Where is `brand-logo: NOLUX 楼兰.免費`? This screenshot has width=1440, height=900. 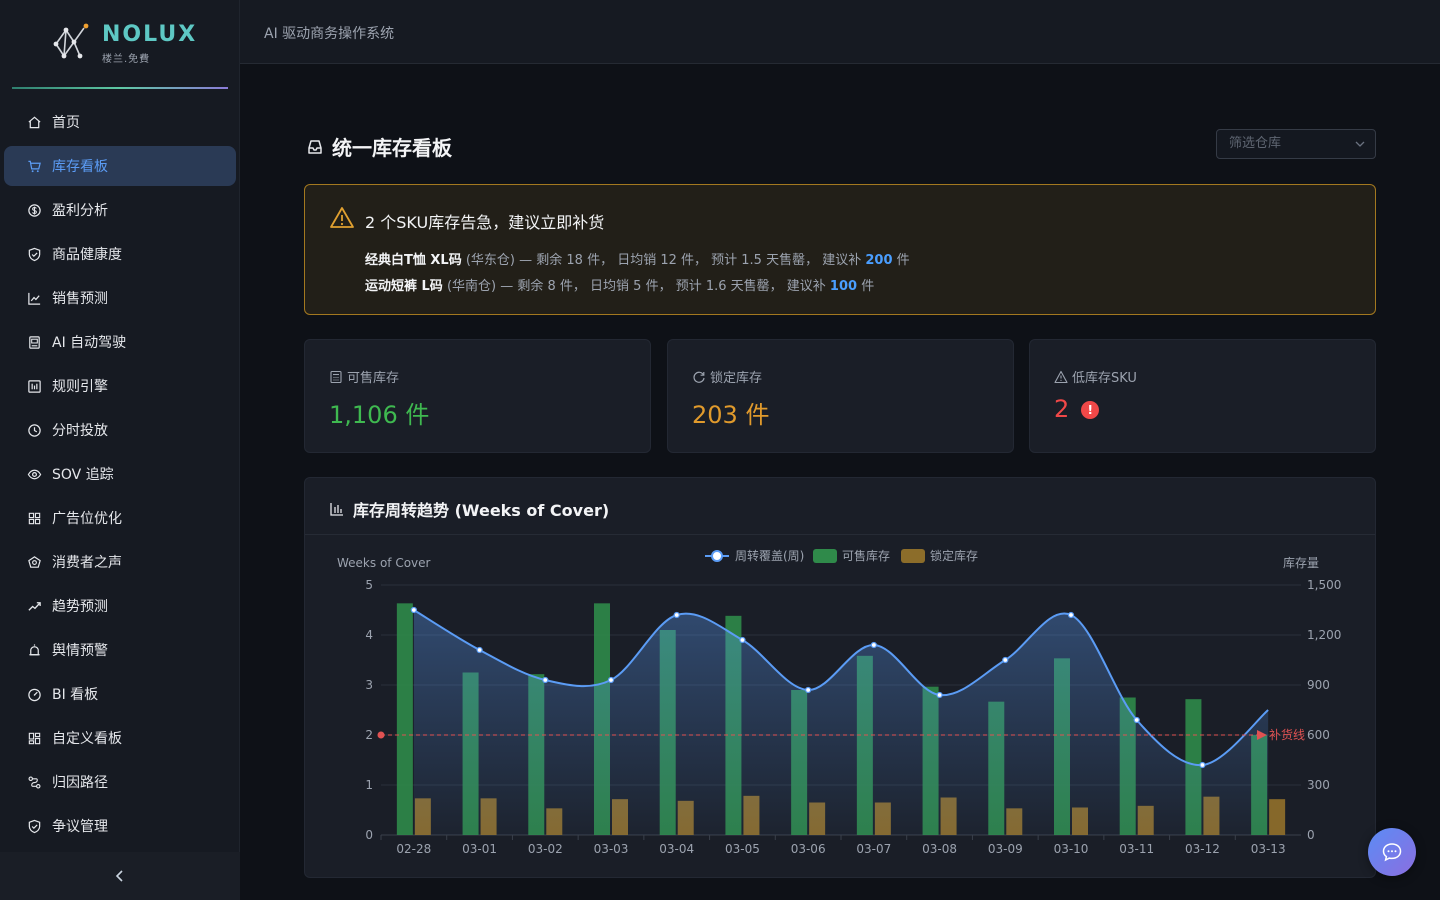
brand-logo: NOLUX 楼兰.免費 is located at coordinates (125, 43).